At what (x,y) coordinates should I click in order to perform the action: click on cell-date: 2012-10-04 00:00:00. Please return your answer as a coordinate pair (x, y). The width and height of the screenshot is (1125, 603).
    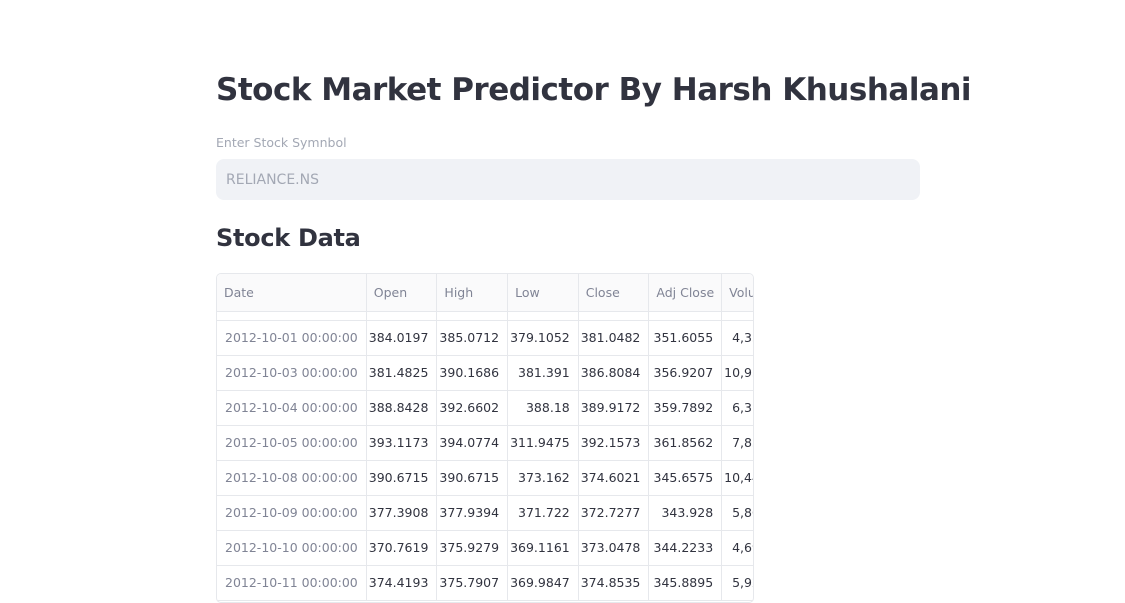
    Looking at the image, I should click on (292, 408).